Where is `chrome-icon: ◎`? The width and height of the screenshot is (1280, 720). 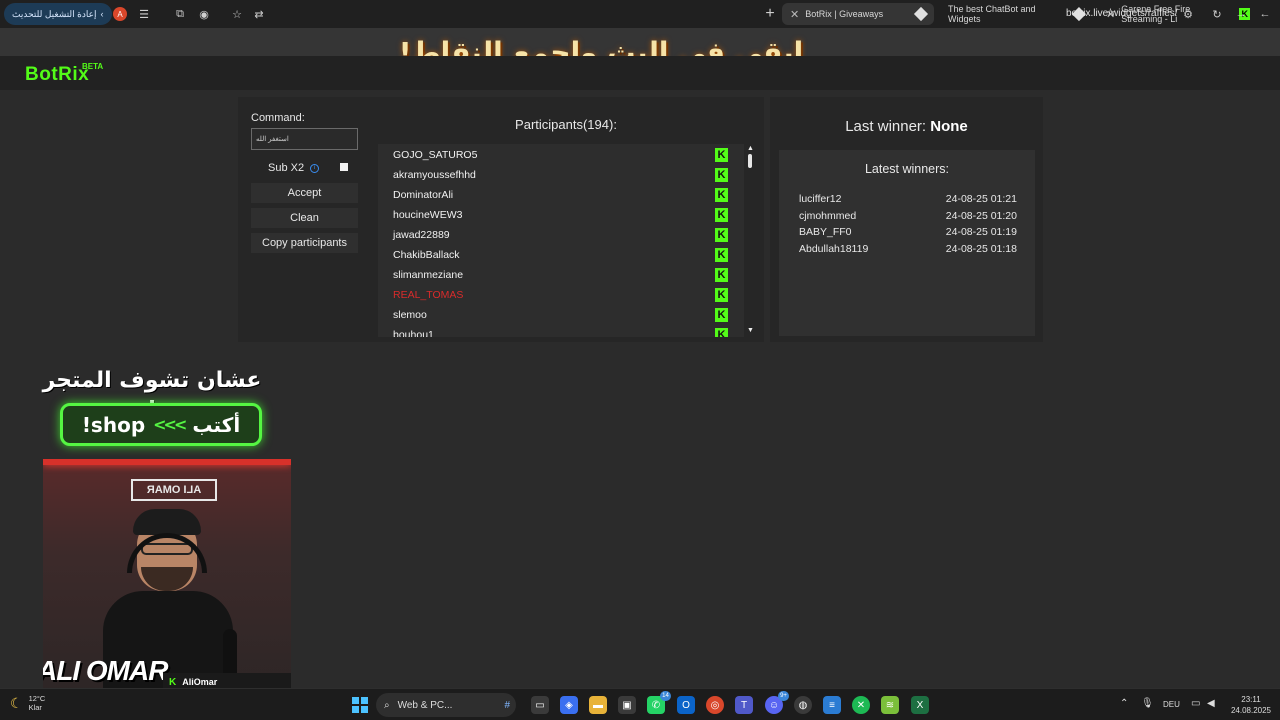
chrome-icon: ◎ is located at coordinates (715, 705).